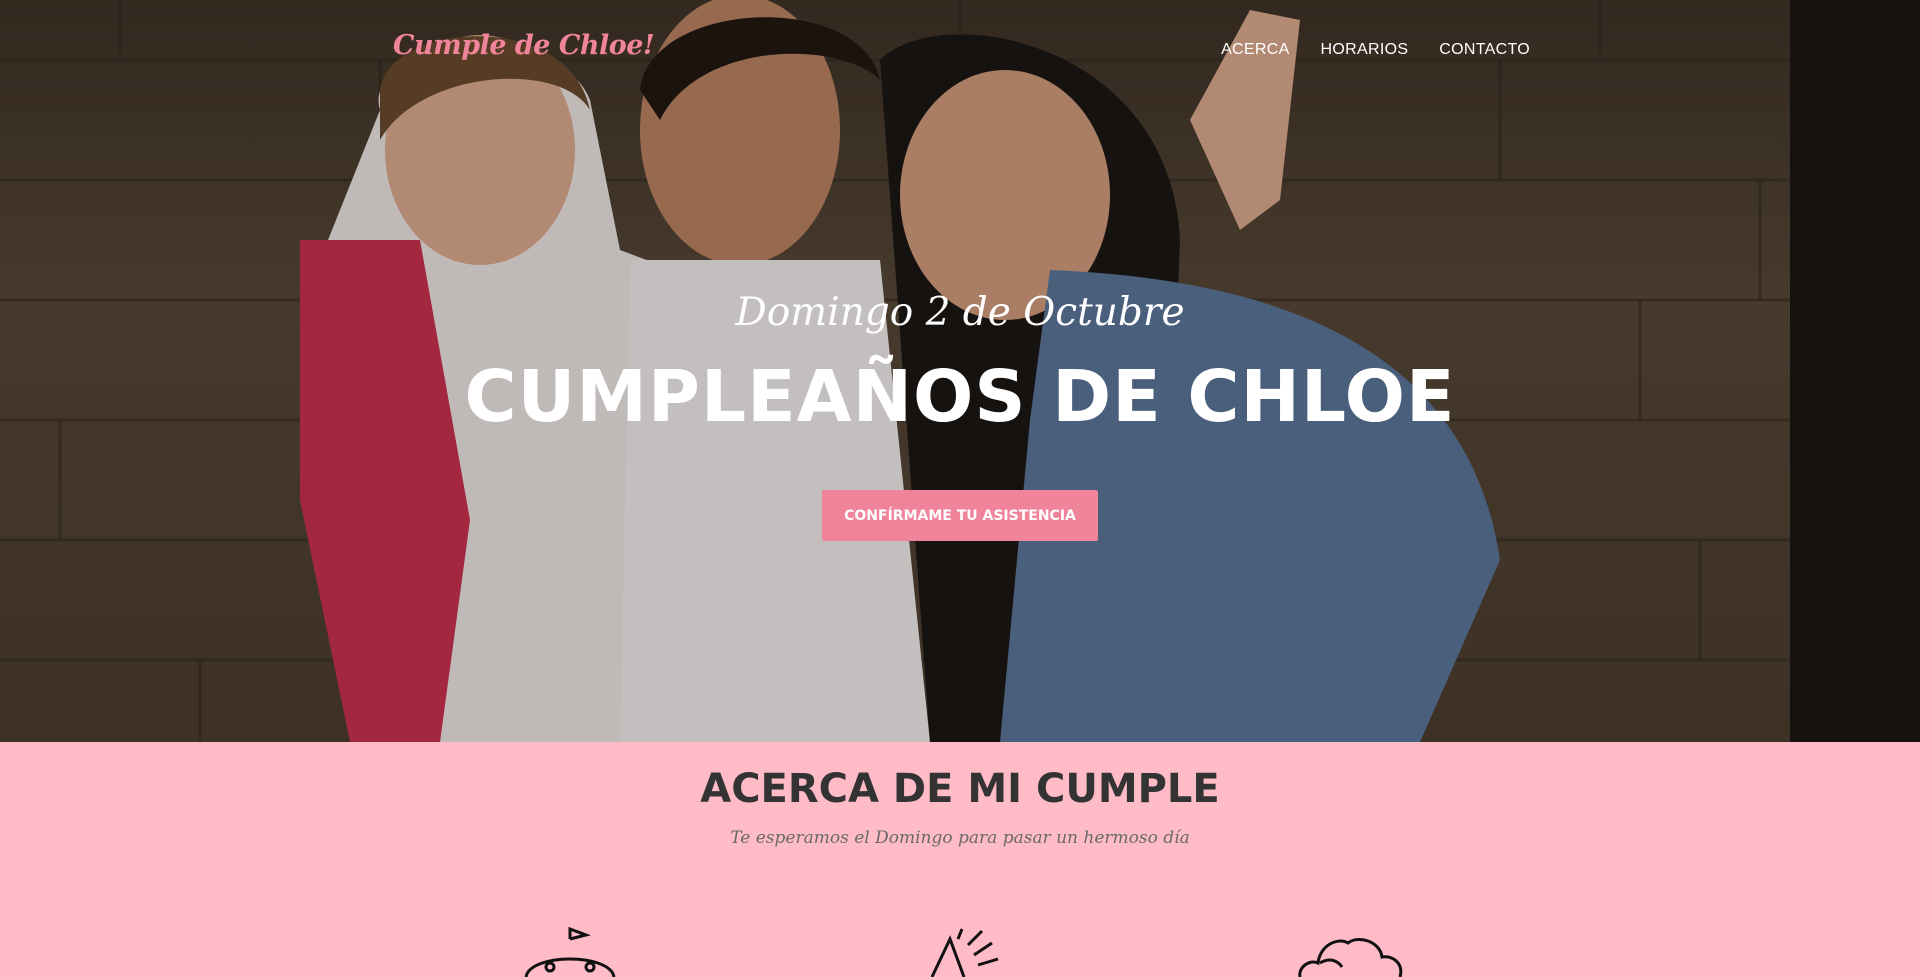 This screenshot has height=977, width=1920. I want to click on nav-item-acerca: ACERCA, so click(1255, 49).